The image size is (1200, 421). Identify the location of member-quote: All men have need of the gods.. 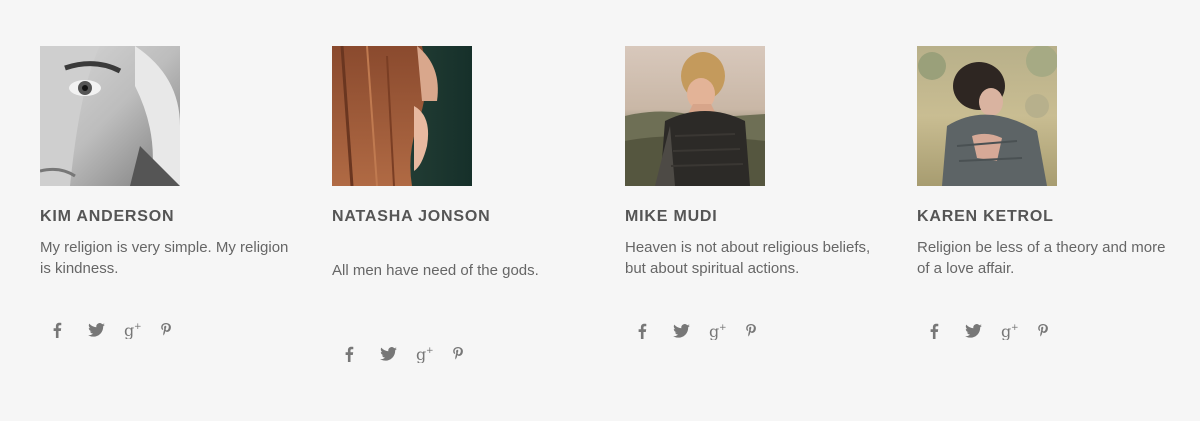
(435, 270).